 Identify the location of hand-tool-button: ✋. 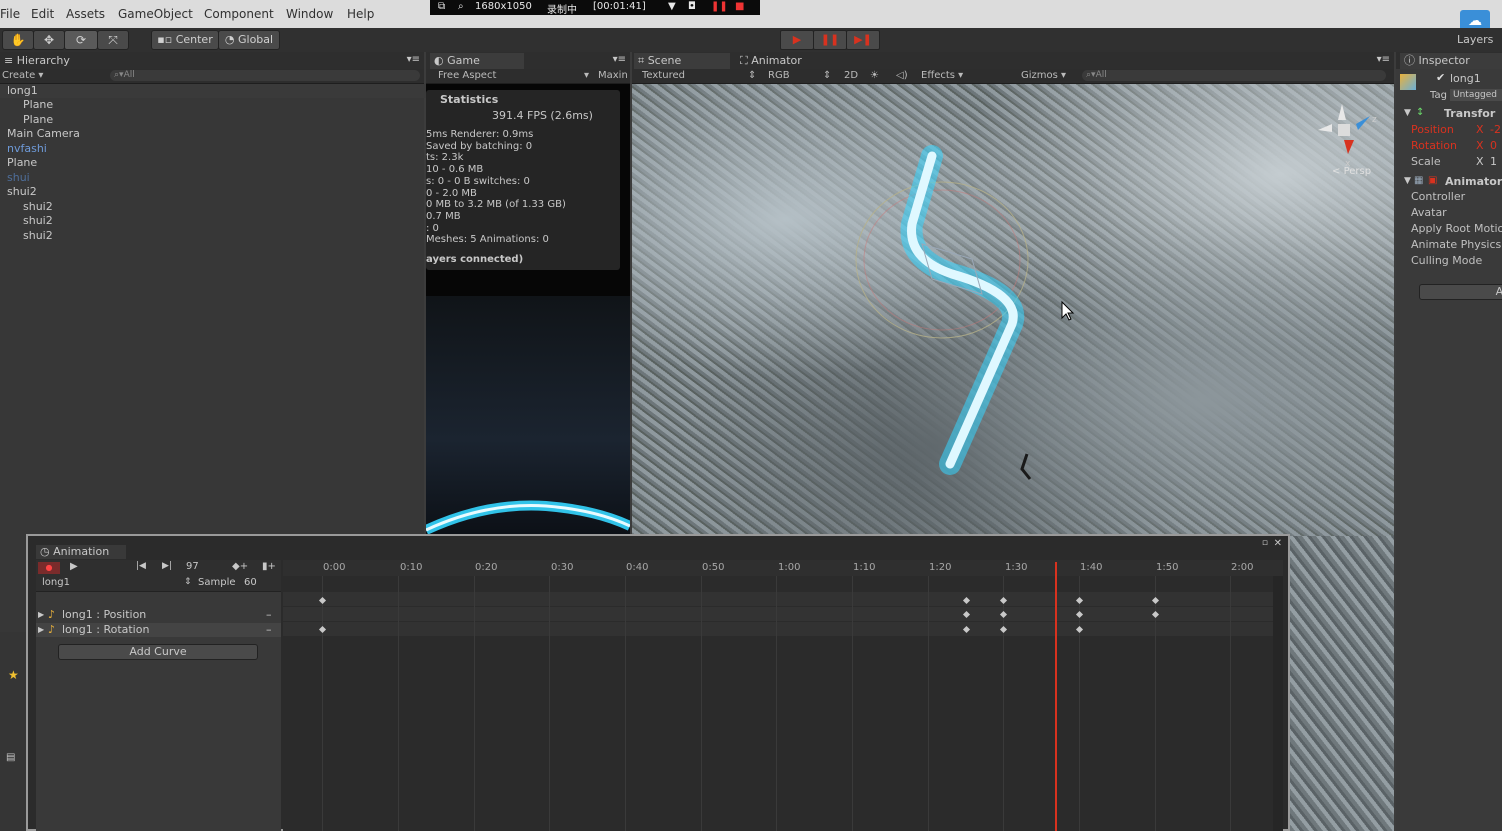
(18, 40).